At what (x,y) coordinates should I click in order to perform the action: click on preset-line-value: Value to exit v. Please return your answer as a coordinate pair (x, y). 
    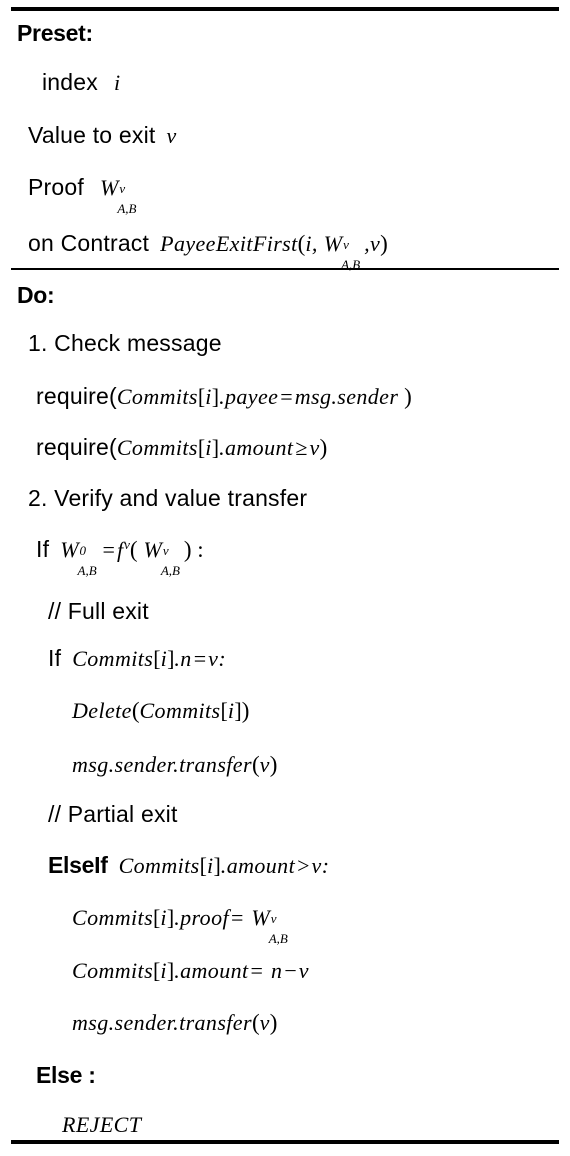
    Looking at the image, I should click on (102, 135).